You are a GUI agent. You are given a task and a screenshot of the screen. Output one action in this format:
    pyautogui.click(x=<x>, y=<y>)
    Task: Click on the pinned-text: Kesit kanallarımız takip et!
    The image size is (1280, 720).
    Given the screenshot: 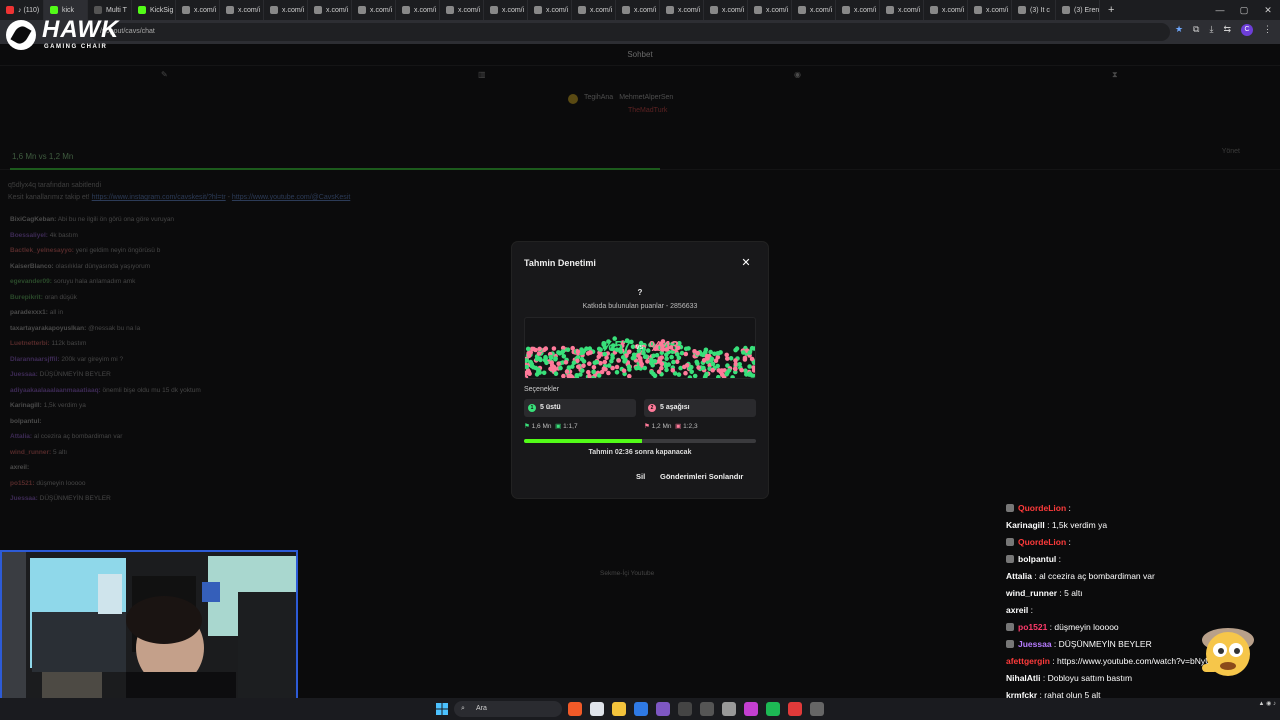 What is the action you would take?
    pyautogui.click(x=49, y=197)
    